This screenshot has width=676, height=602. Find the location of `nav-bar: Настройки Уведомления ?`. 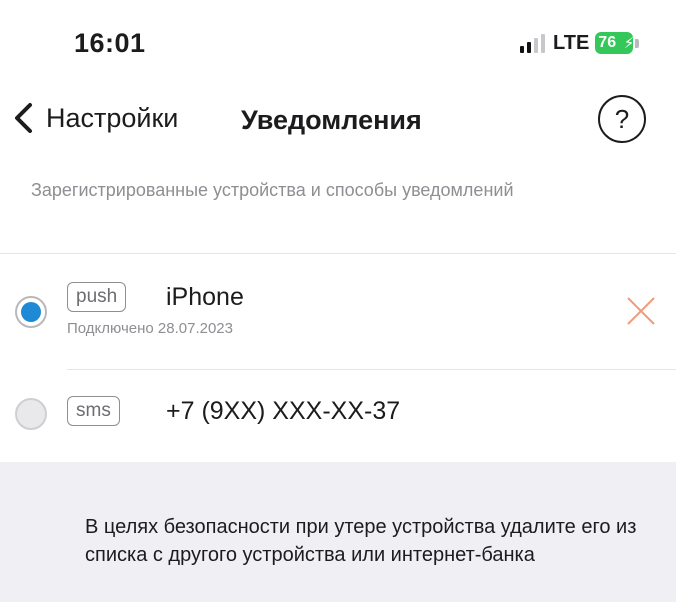

nav-bar: Настройки Уведомления ? is located at coordinates (338, 118).